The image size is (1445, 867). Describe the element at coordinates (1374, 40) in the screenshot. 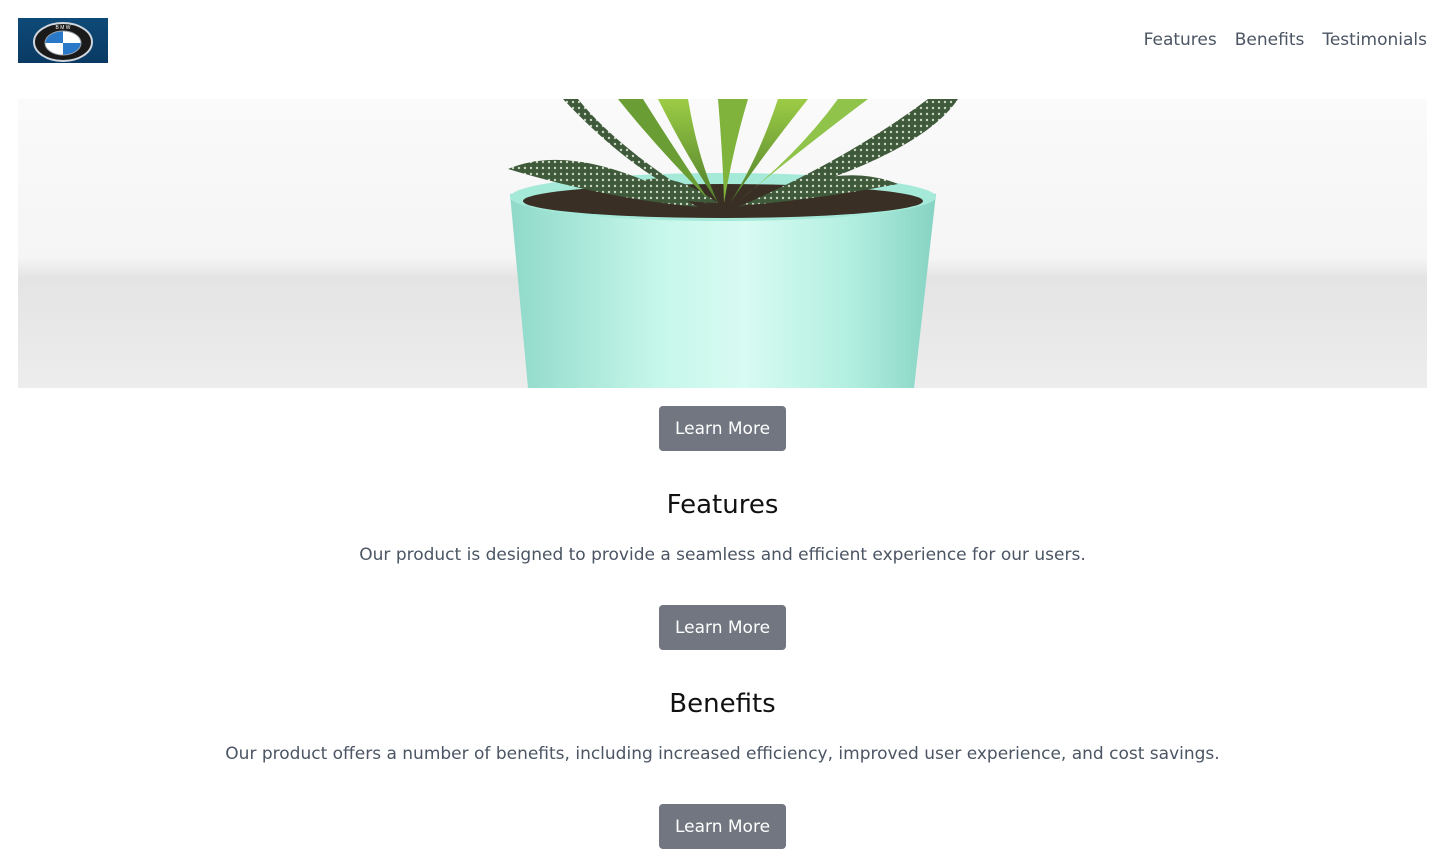

I see `nav-link-testimonials: Testimonials` at that location.